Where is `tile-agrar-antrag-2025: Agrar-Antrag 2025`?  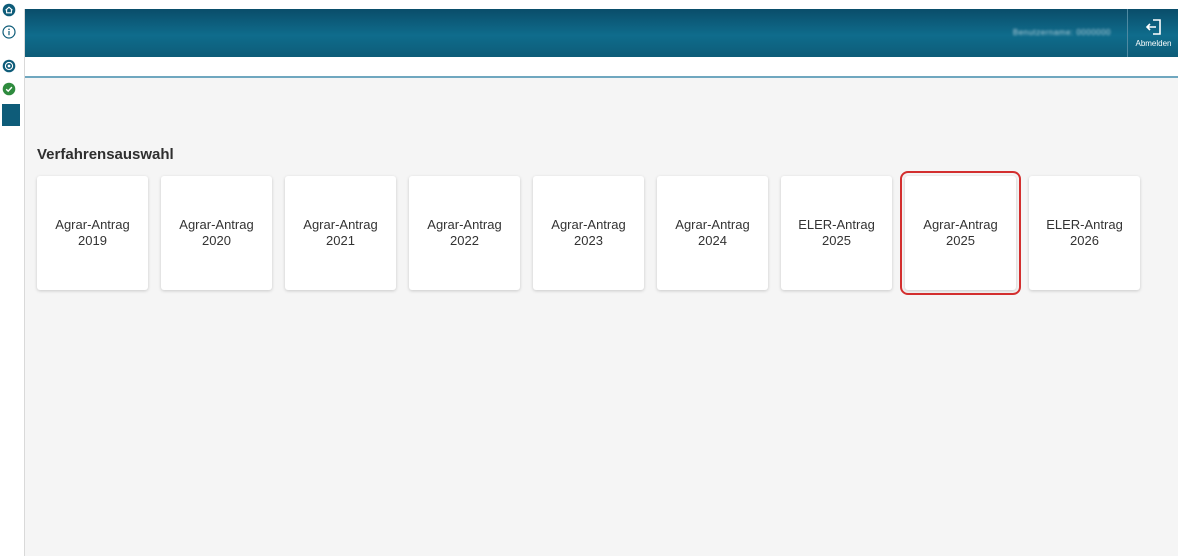 tile-agrar-antrag-2025: Agrar-Antrag 2025 is located at coordinates (960, 233).